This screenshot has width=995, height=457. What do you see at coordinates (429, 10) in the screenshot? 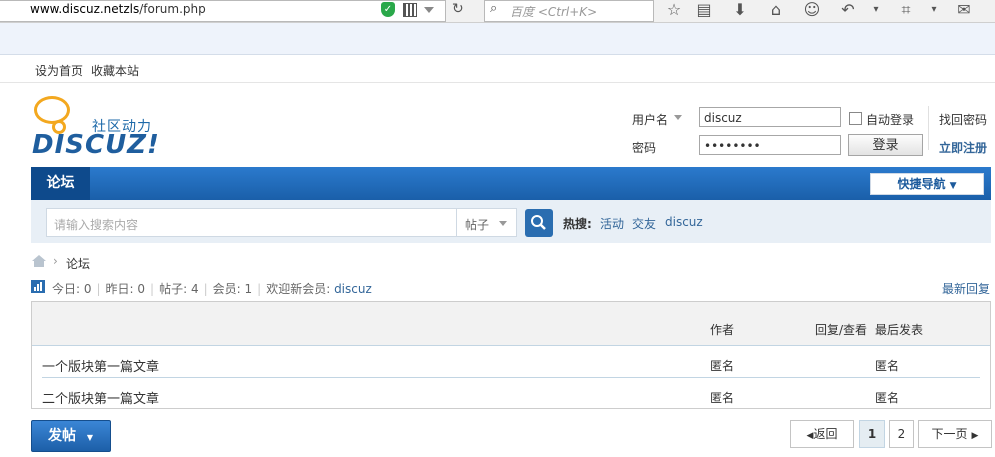
I see `dropdown-arrow-icon` at bounding box center [429, 10].